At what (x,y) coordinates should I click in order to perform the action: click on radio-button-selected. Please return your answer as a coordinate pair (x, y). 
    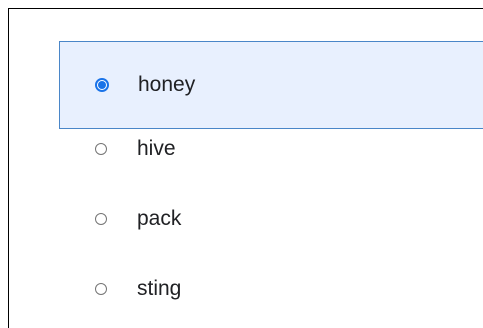
    Looking at the image, I should click on (102, 85).